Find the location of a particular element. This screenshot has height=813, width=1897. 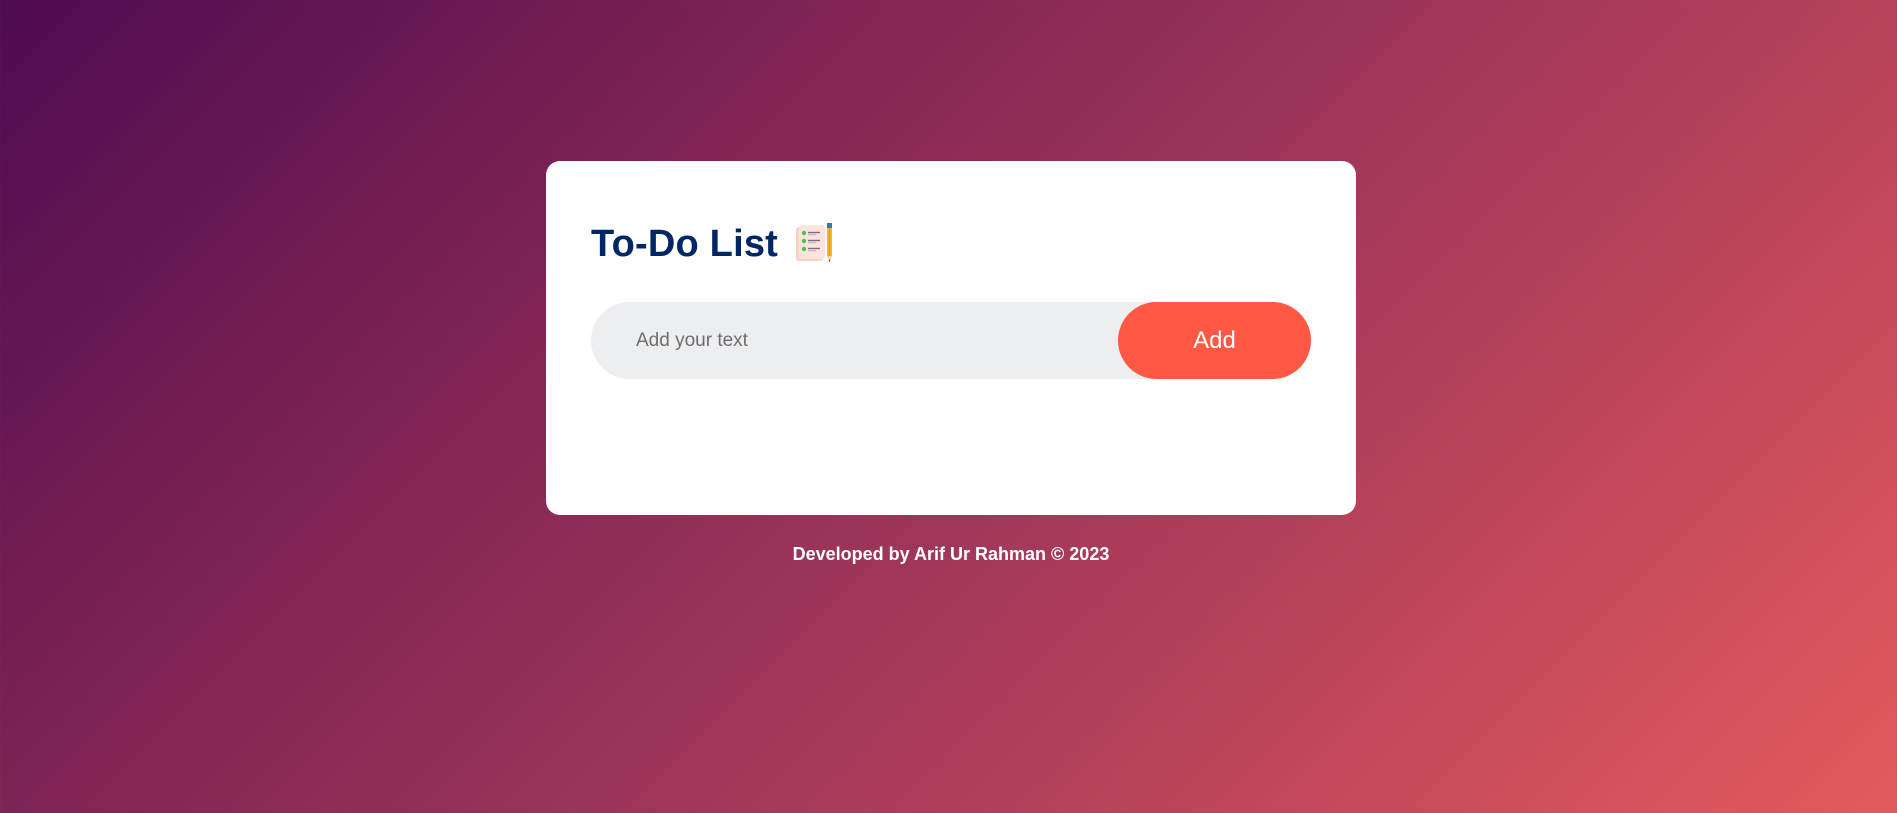

notepad-pencil-icon is located at coordinates (814, 244).